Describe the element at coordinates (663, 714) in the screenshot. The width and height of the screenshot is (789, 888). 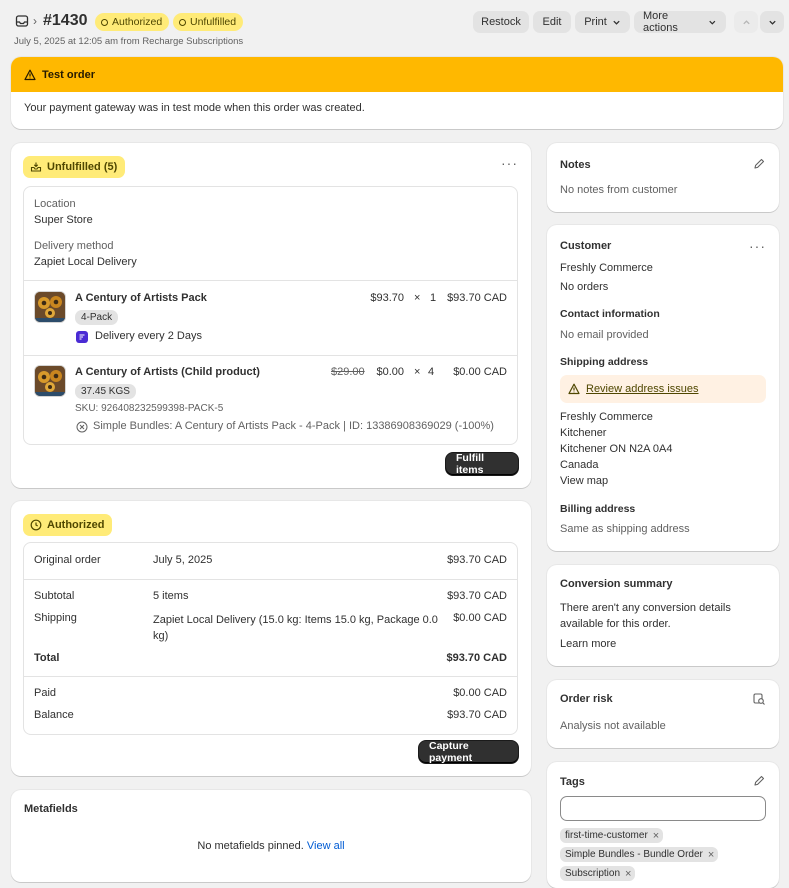
I see `order-risk-card: Order risk Analysis not available` at that location.